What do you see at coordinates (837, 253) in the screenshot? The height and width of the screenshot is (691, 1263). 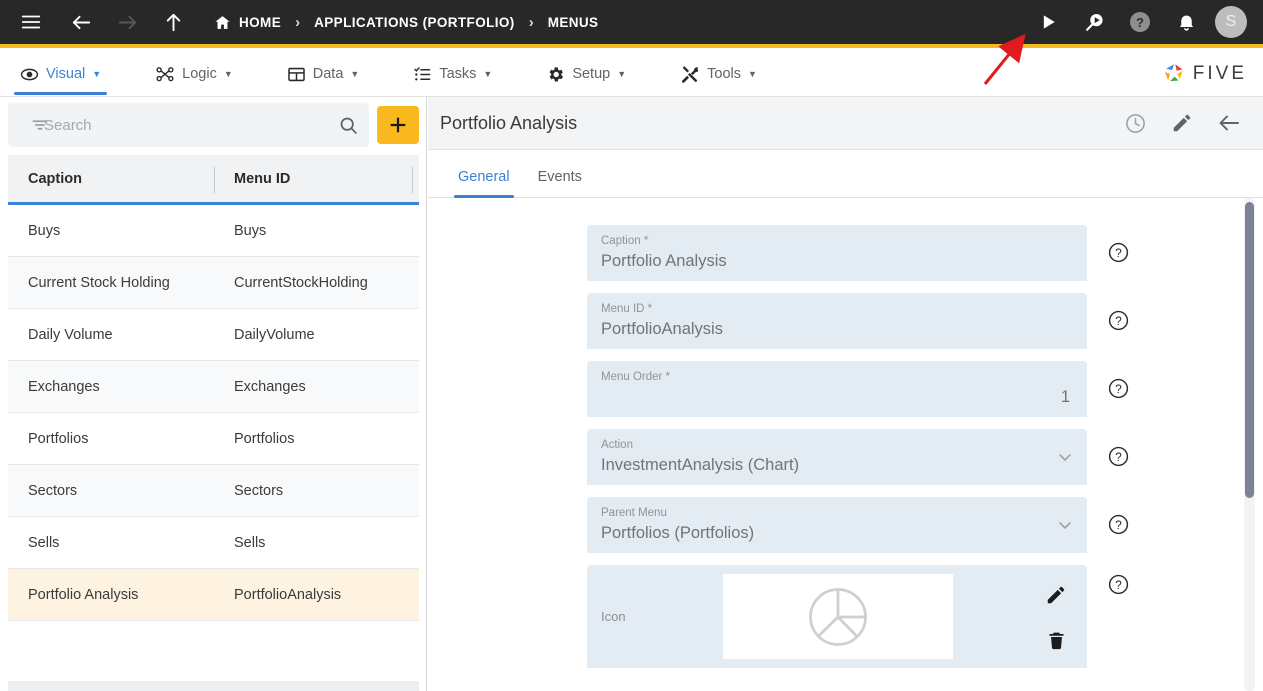 I see `caption-field: Caption * Portfolio Analysis` at bounding box center [837, 253].